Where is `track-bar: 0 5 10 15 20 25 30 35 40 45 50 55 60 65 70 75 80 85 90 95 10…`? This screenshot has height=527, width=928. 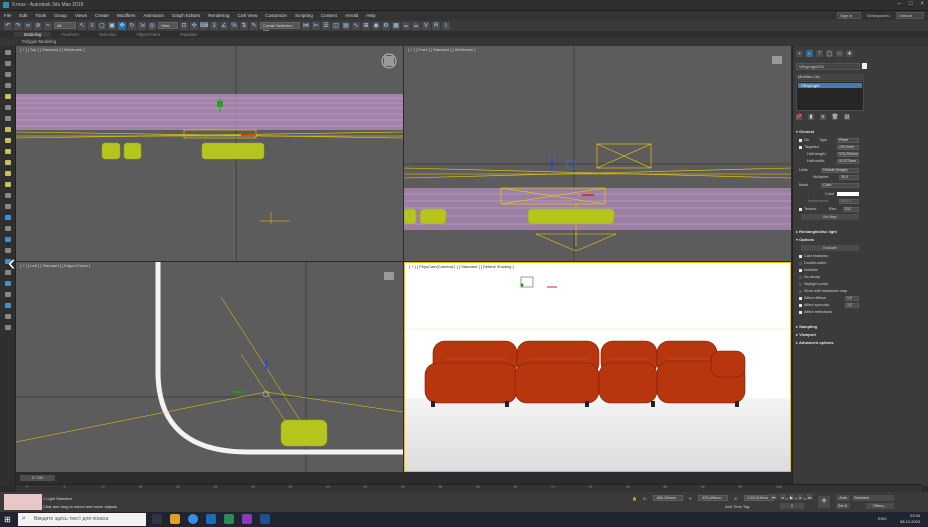
track-bar: 0 5 10 15 20 25 30 35 40 45 50 55 60 65 70 75 80 85 90 95 10… is located at coordinates (469, 488).